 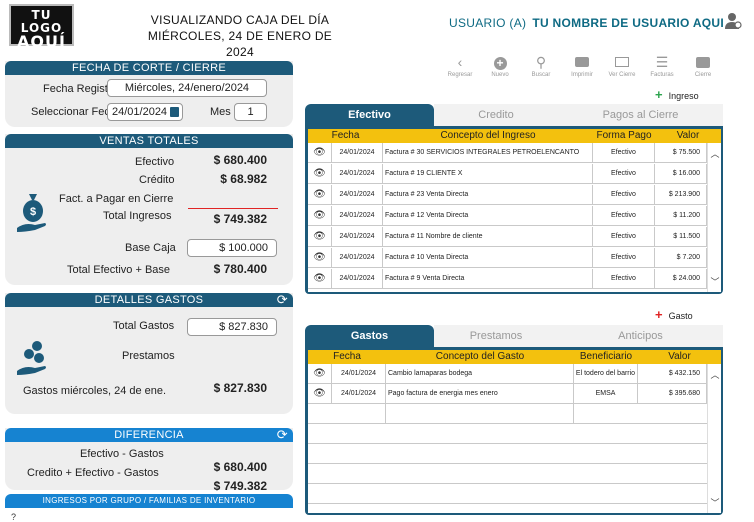 I want to click on user-name: TU NOMBRE DE USUARIO AQUI, so click(x=628, y=23).